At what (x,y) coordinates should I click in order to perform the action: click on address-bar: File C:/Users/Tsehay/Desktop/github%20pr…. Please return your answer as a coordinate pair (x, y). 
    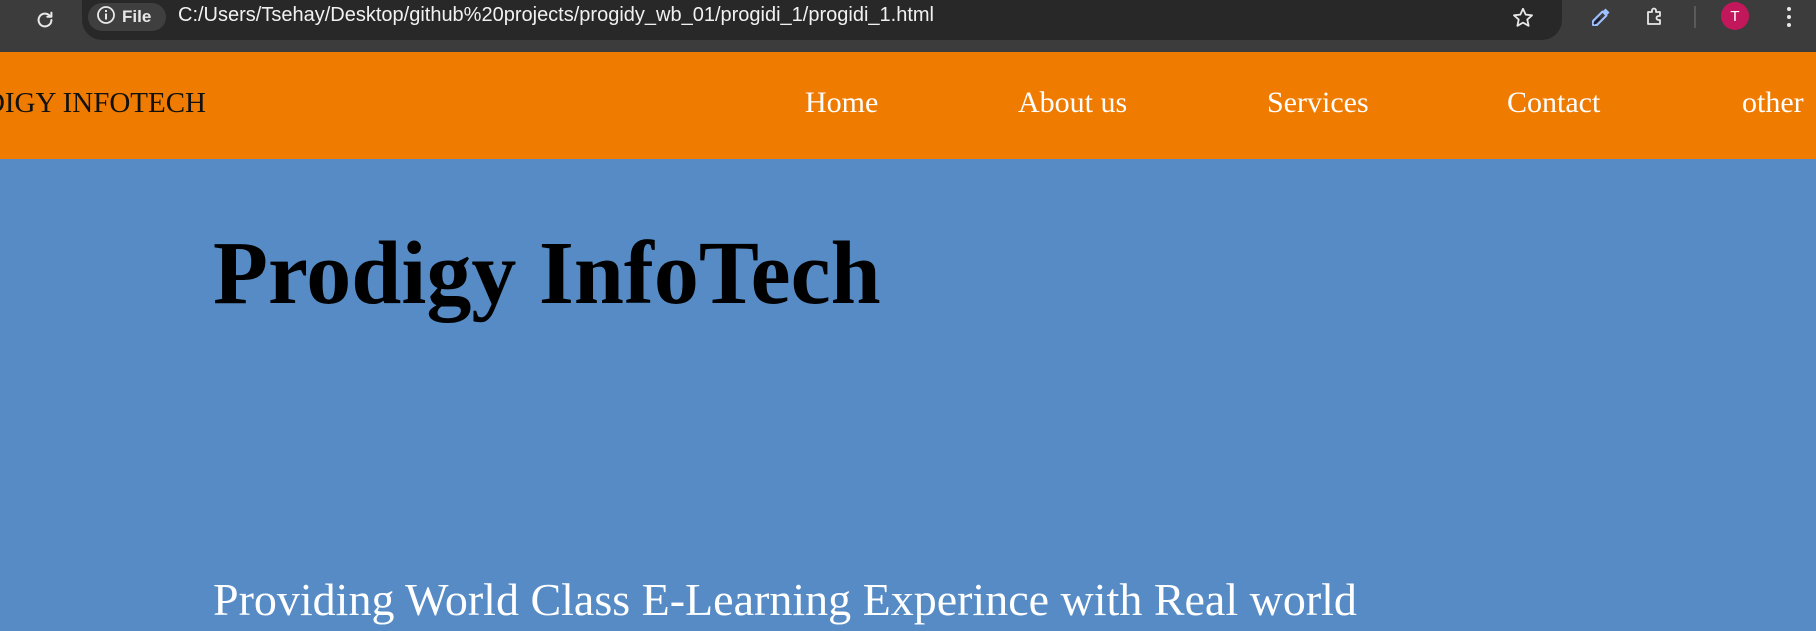
    Looking at the image, I should click on (822, 20).